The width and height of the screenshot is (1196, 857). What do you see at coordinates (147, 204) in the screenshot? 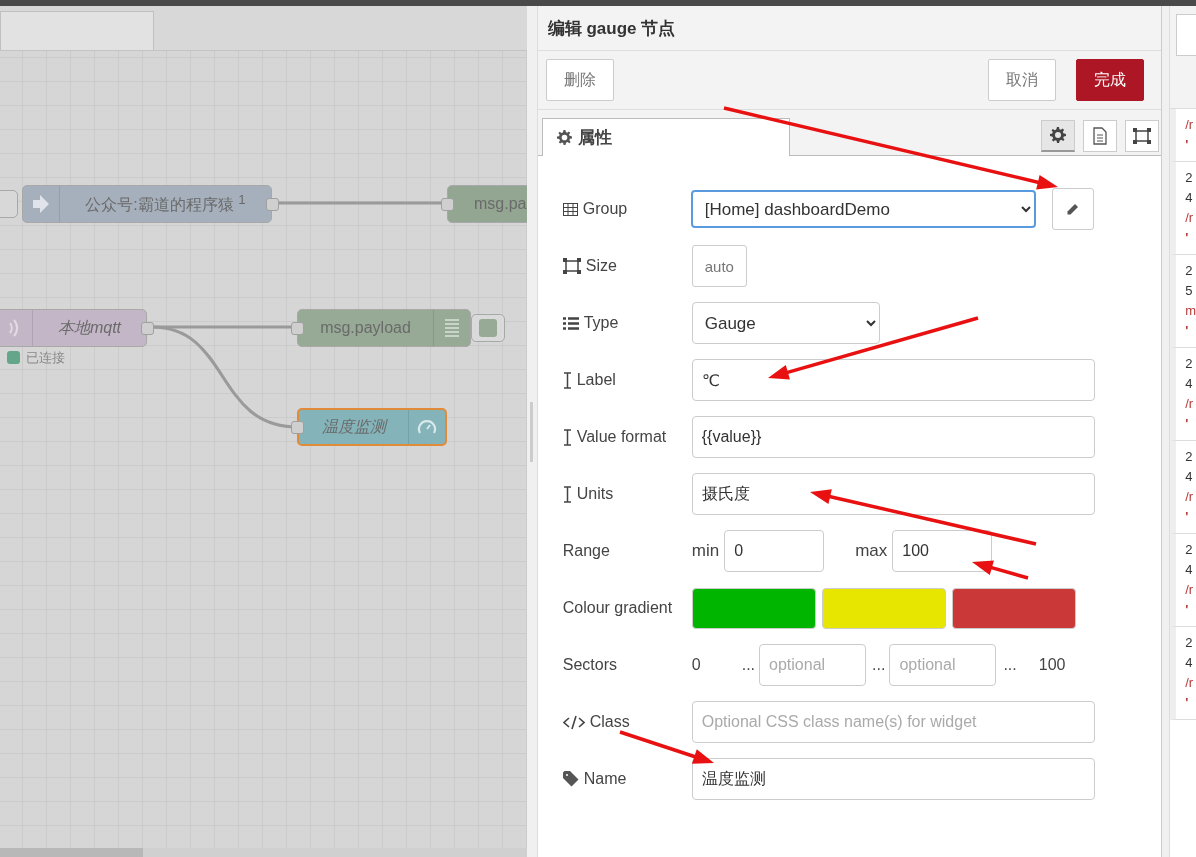
I see `flow-node: 公众号:霸道的程序猿 $^{1}$` at bounding box center [147, 204].